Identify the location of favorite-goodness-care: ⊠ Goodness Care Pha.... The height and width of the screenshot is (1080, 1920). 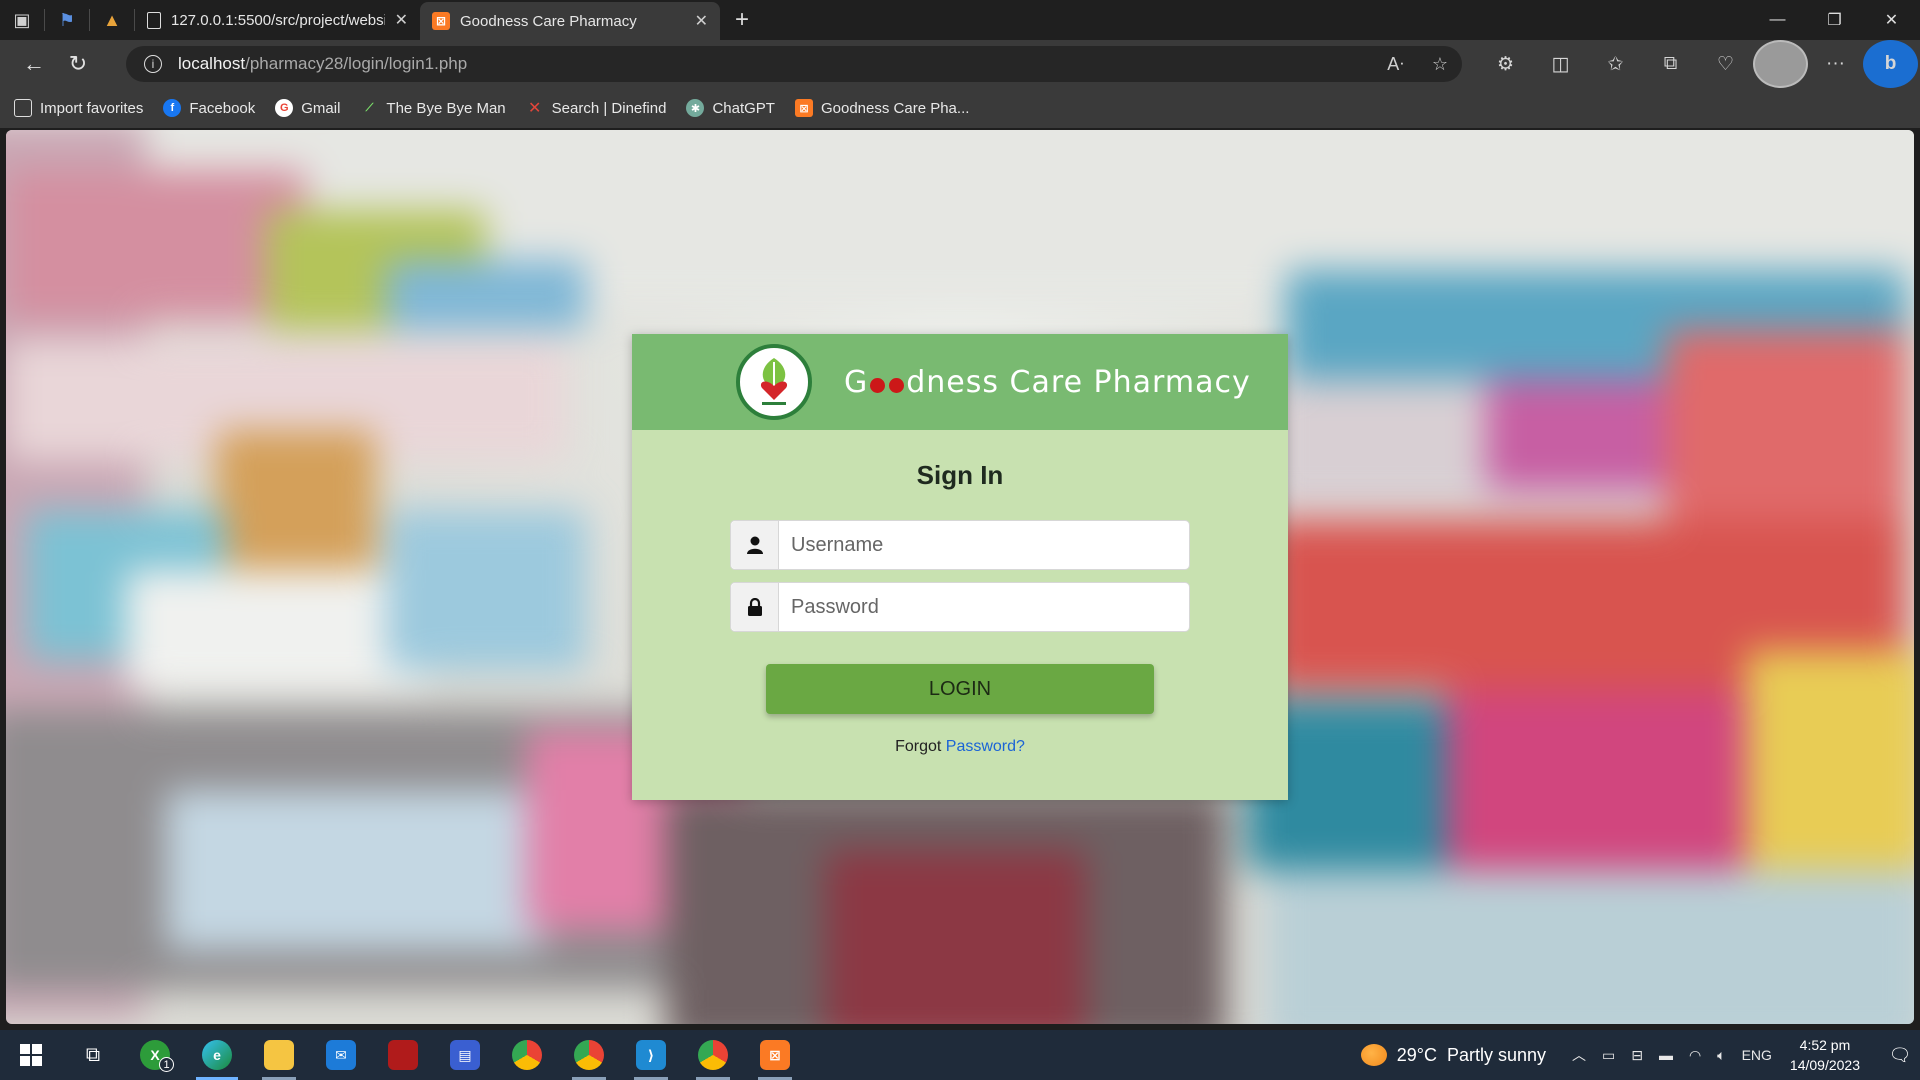
(881, 108).